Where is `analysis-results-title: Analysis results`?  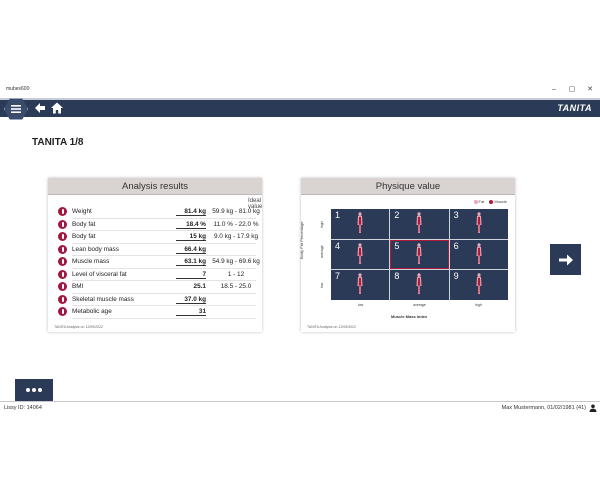 analysis-results-title: Analysis results is located at coordinates (155, 186).